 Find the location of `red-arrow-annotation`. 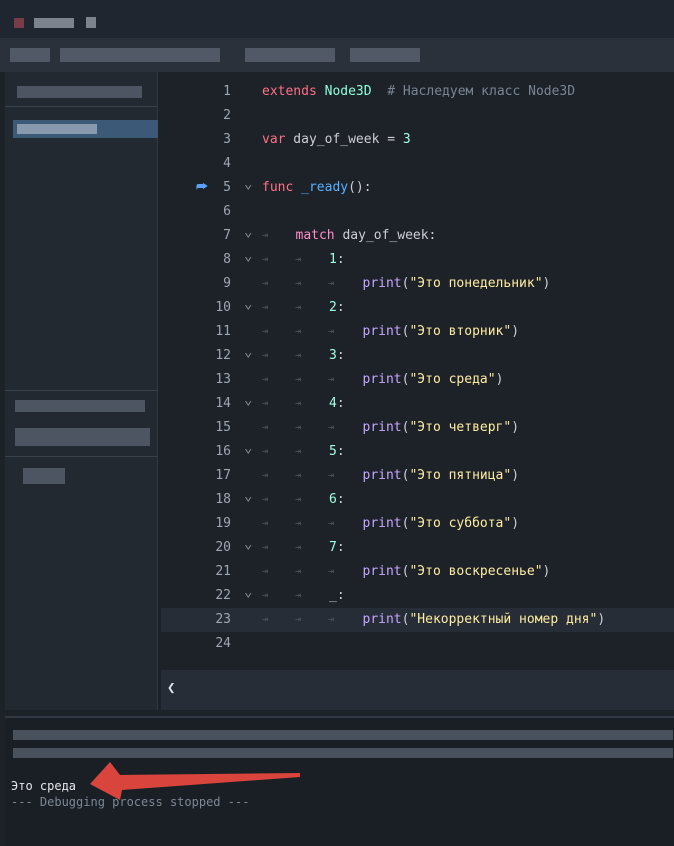

red-arrow-annotation is located at coordinates (195, 781).